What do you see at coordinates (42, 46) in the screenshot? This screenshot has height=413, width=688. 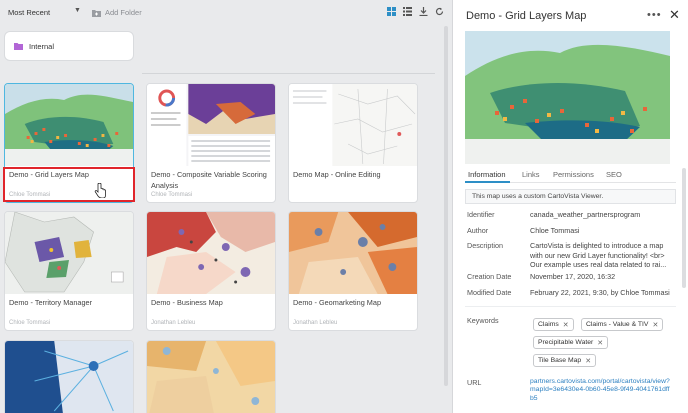 I see `folder-label: Internal` at bounding box center [42, 46].